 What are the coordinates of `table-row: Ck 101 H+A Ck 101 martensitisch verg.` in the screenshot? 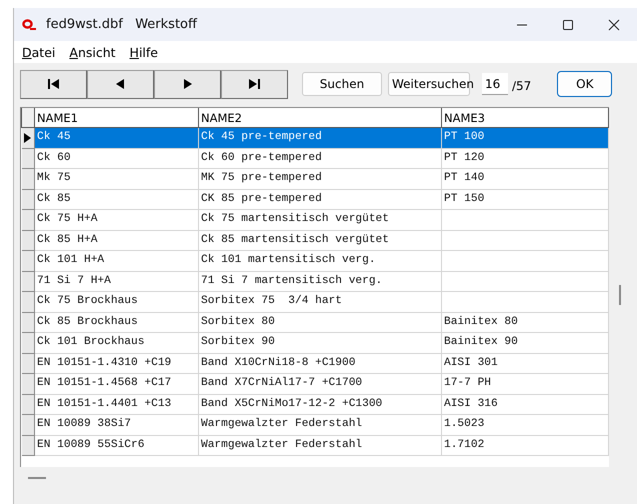 It's located at (315, 260).